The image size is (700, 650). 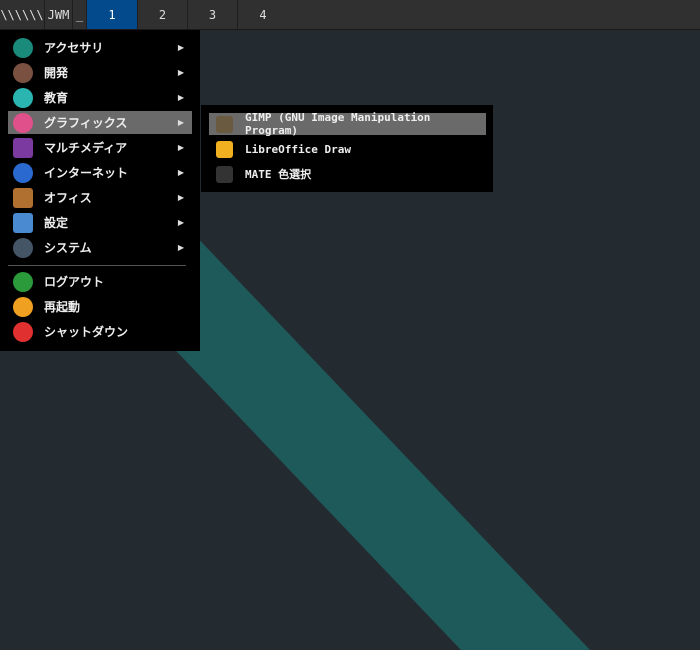 I want to click on menu-action-label: ログアウト, so click(x=74, y=282).